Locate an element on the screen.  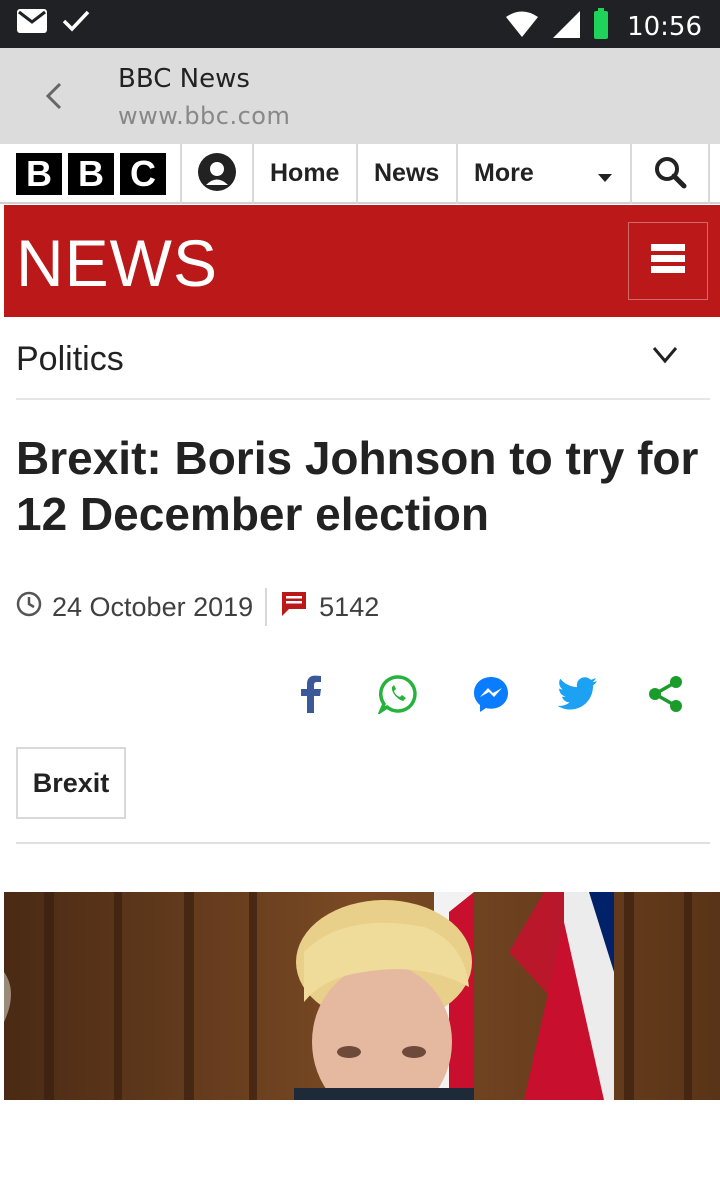
menu-button is located at coordinates (668, 261).